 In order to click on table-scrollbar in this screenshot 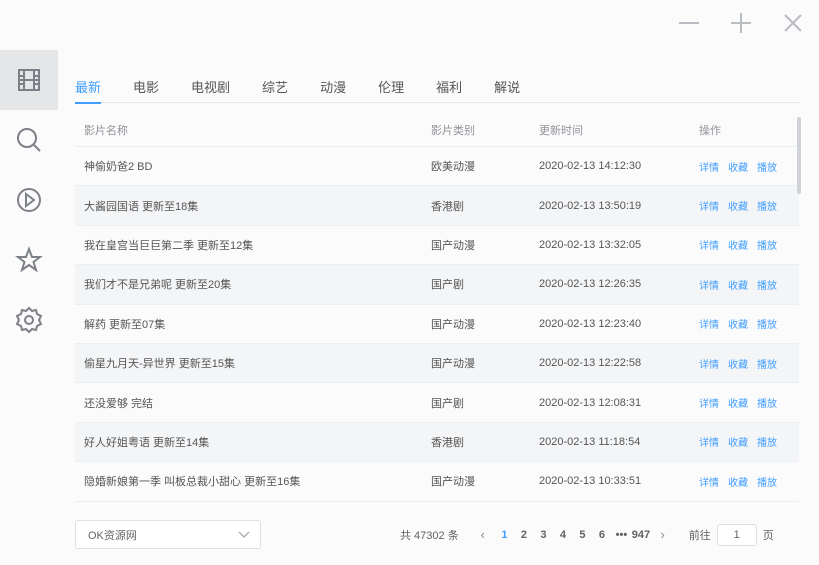, I will do `click(799, 155)`.